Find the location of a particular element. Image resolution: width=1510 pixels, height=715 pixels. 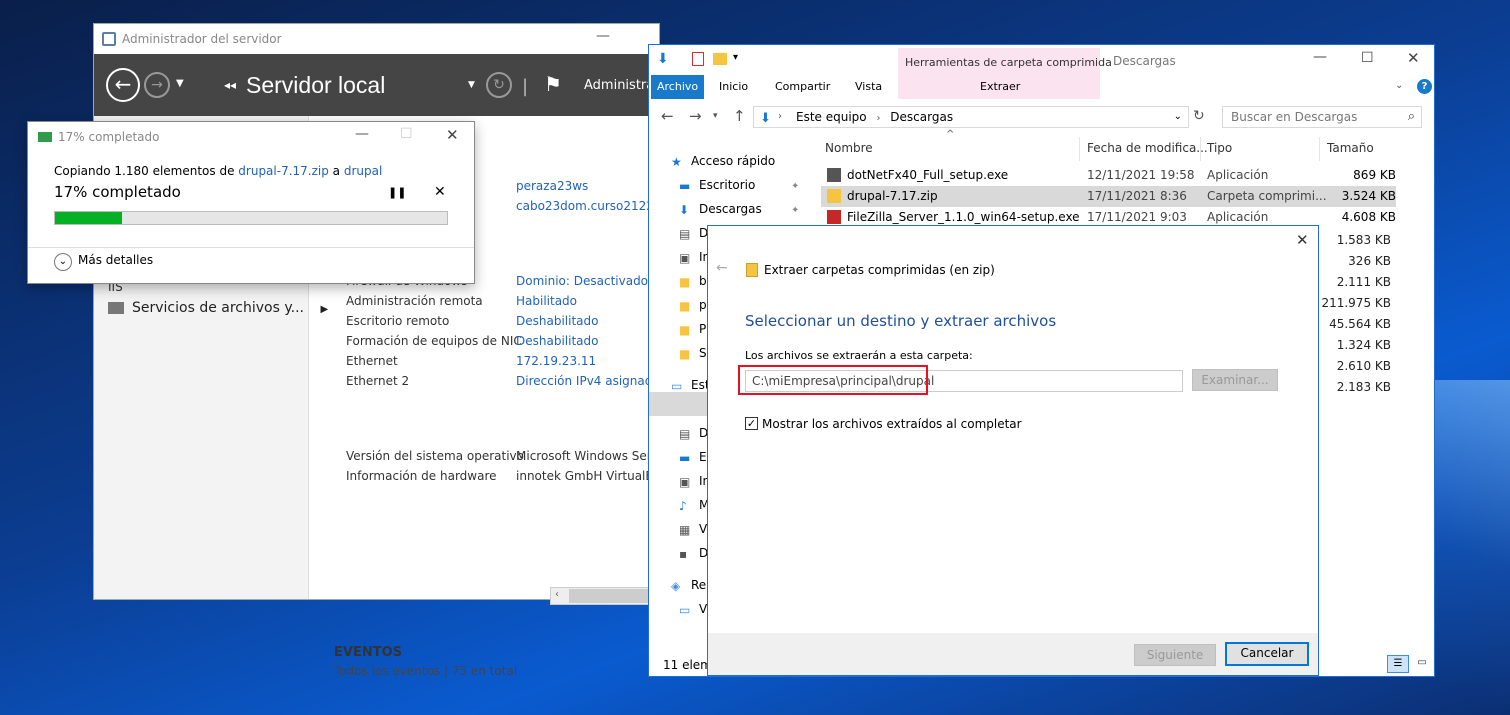

nav-item-label: Escritorio is located at coordinates (727, 185).